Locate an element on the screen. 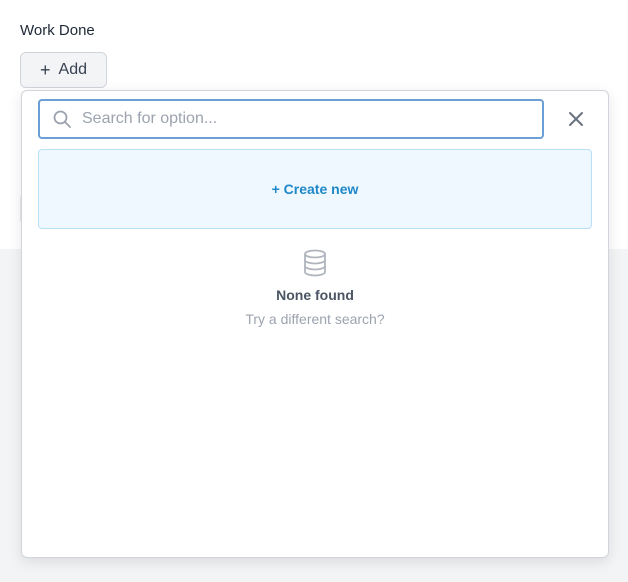  create-new-button: + Create new is located at coordinates (315, 189).